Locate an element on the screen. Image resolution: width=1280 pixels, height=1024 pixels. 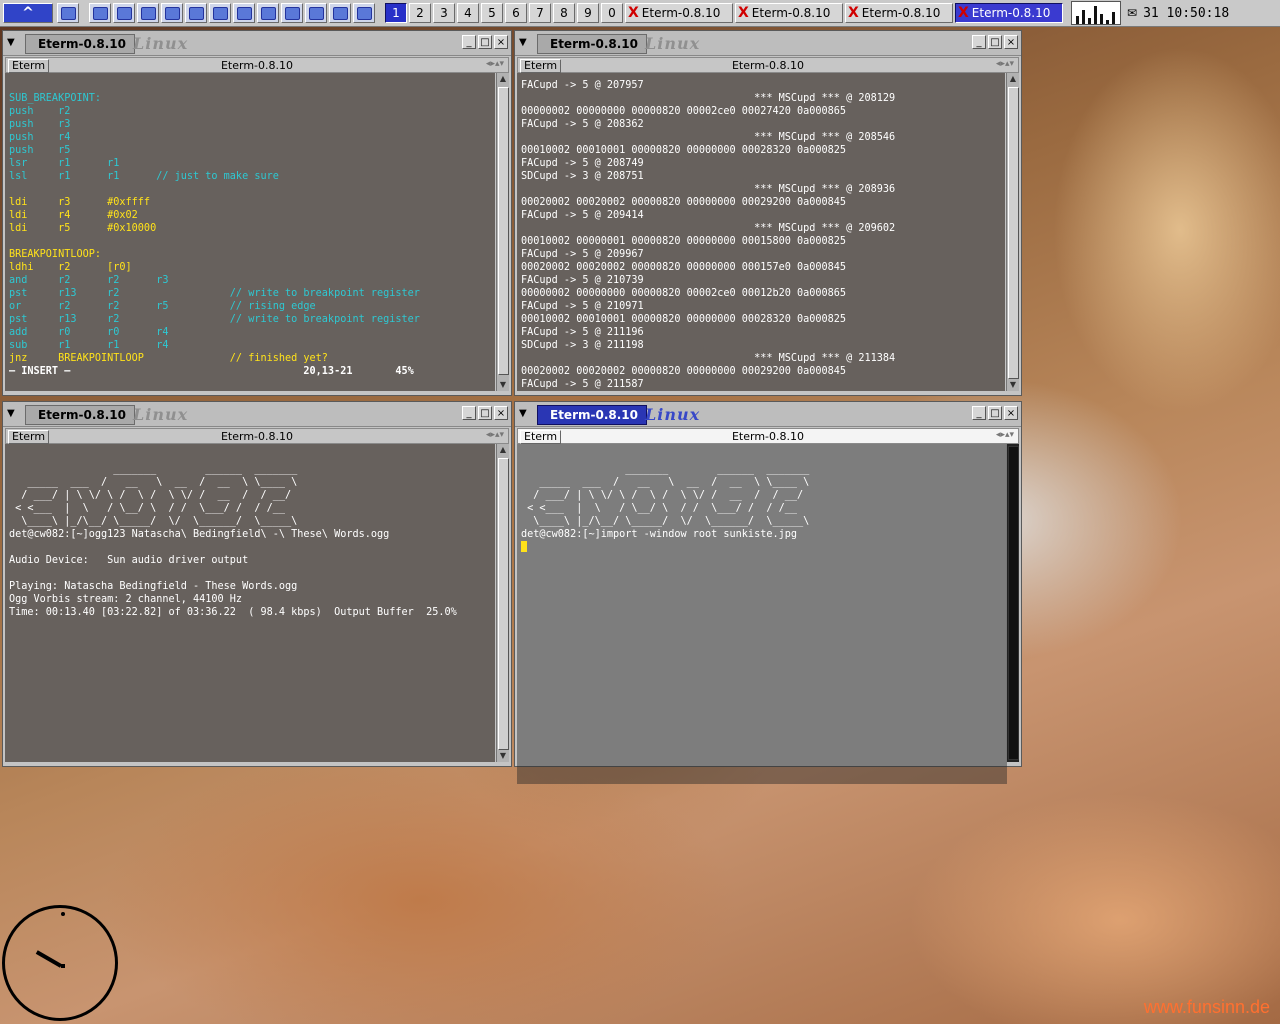
browser-launcher-icon is located at coordinates (268, 13).